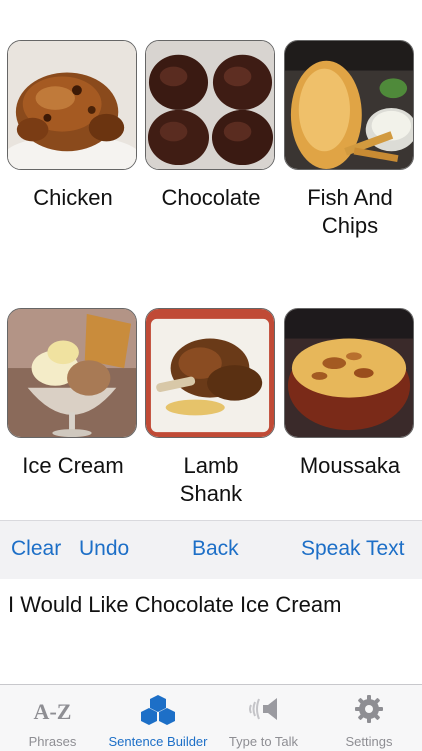  Describe the element at coordinates (158, 741) in the screenshot. I see `tab-label: Sentence Builder` at that location.